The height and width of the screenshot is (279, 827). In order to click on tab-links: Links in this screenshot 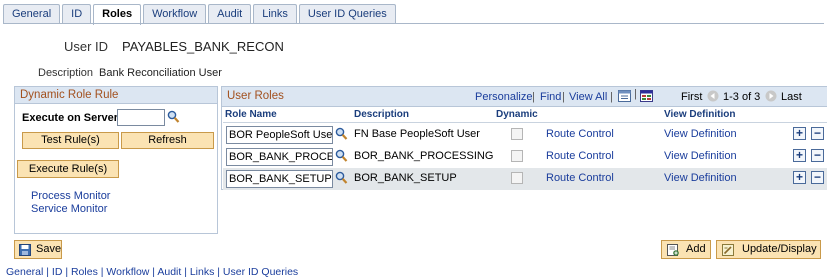, I will do `click(275, 14)`.